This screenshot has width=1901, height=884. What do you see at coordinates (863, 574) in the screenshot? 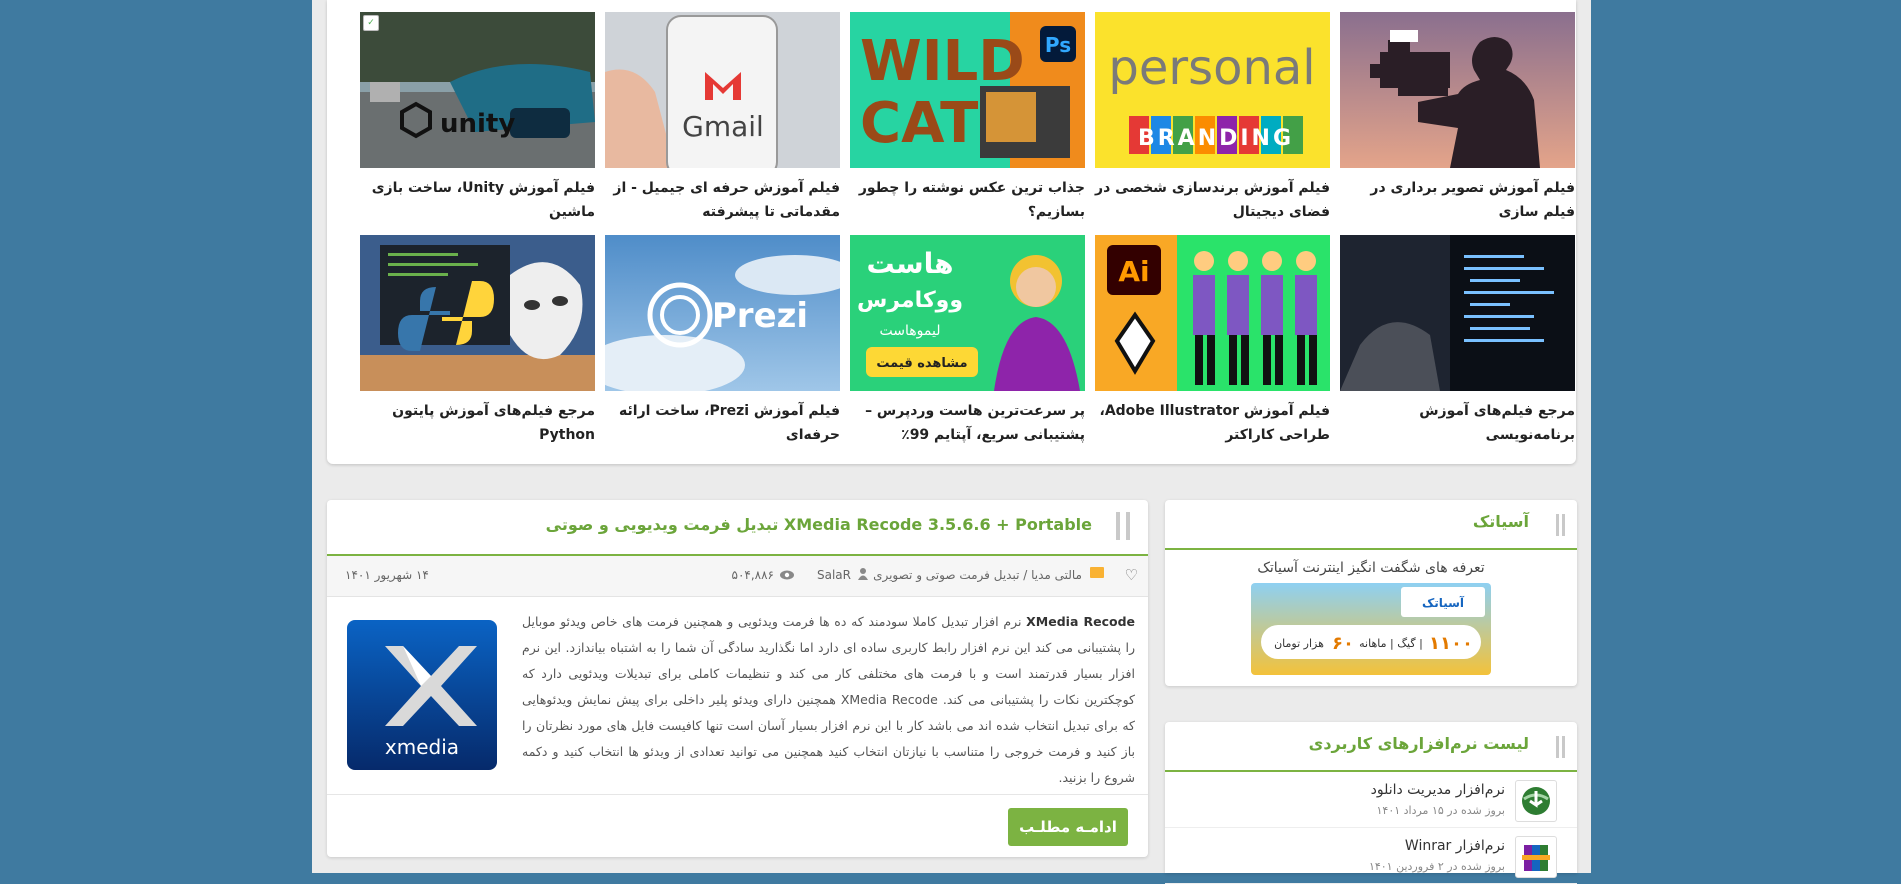
I see `user-icon` at bounding box center [863, 574].